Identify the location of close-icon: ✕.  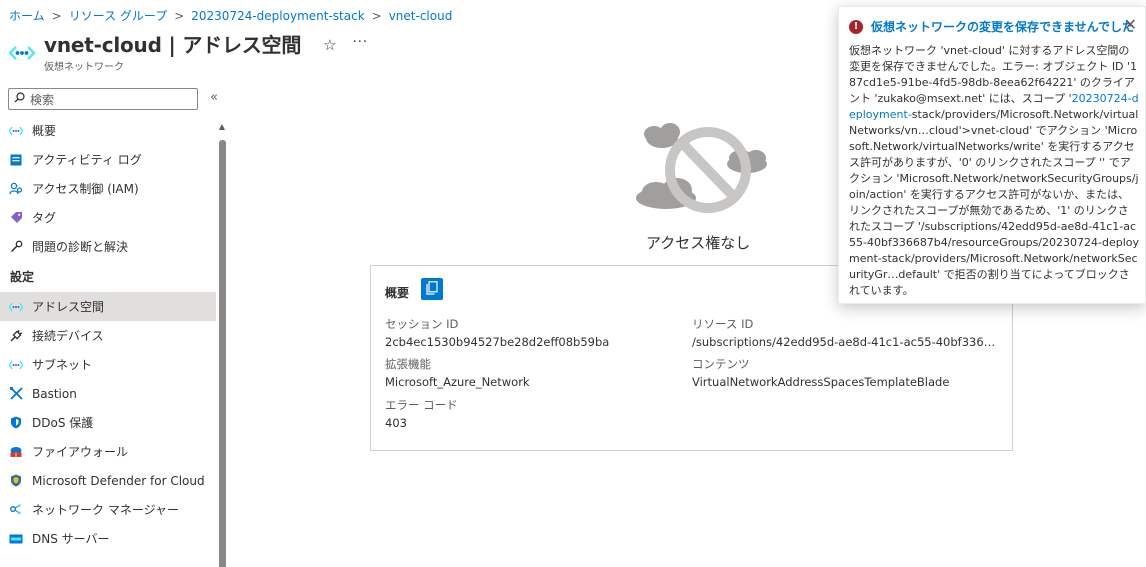
(1130, 24).